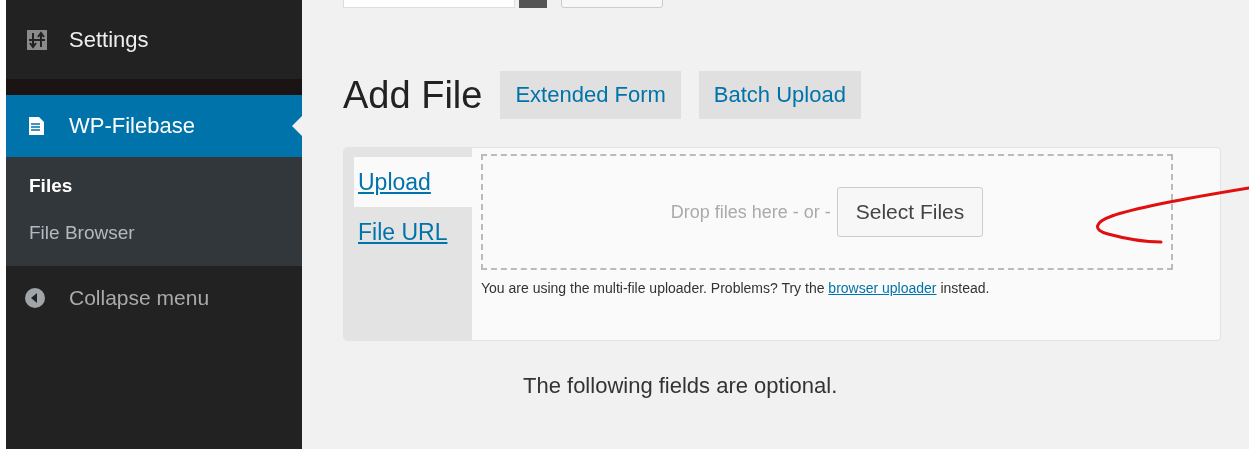 The height and width of the screenshot is (449, 1249). I want to click on document-stack-icon, so click(37, 126).